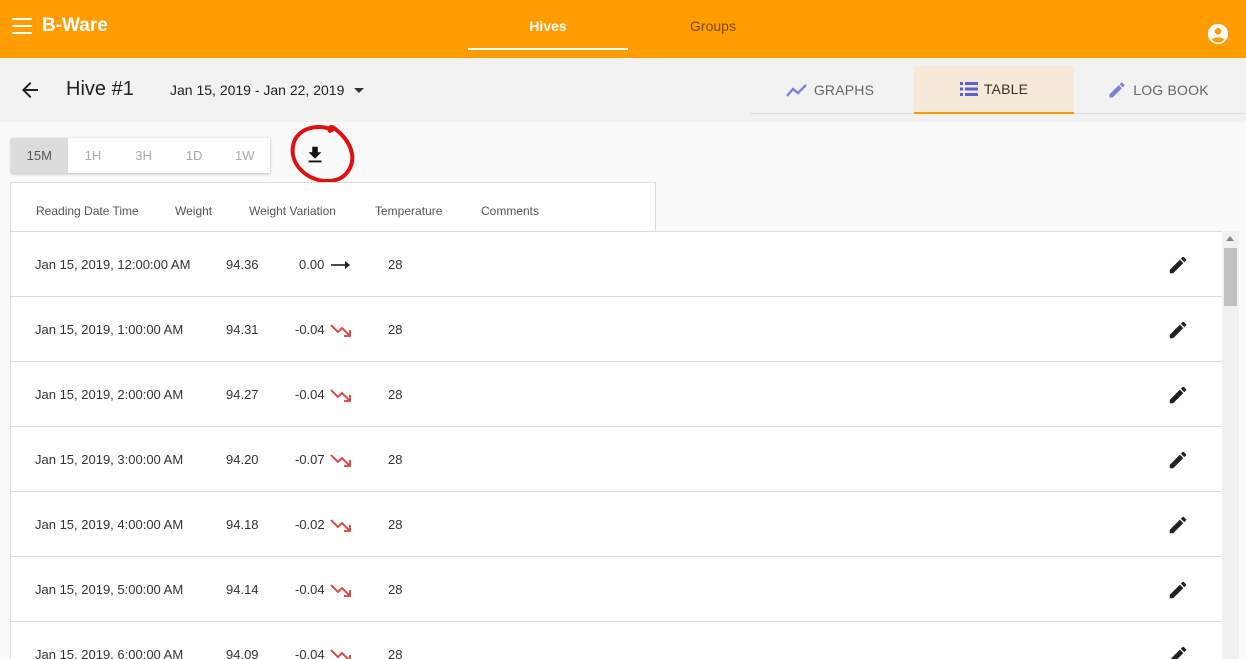  I want to click on tab-graphs: GRAPHS, so click(830, 90).